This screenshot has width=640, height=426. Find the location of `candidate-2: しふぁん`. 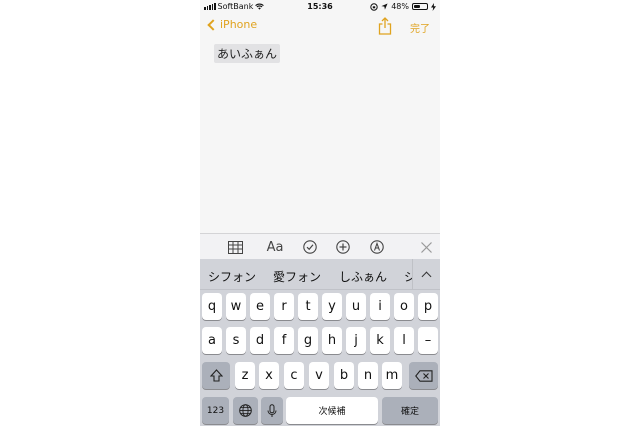

candidate-2: しふぁん is located at coordinates (363, 276).